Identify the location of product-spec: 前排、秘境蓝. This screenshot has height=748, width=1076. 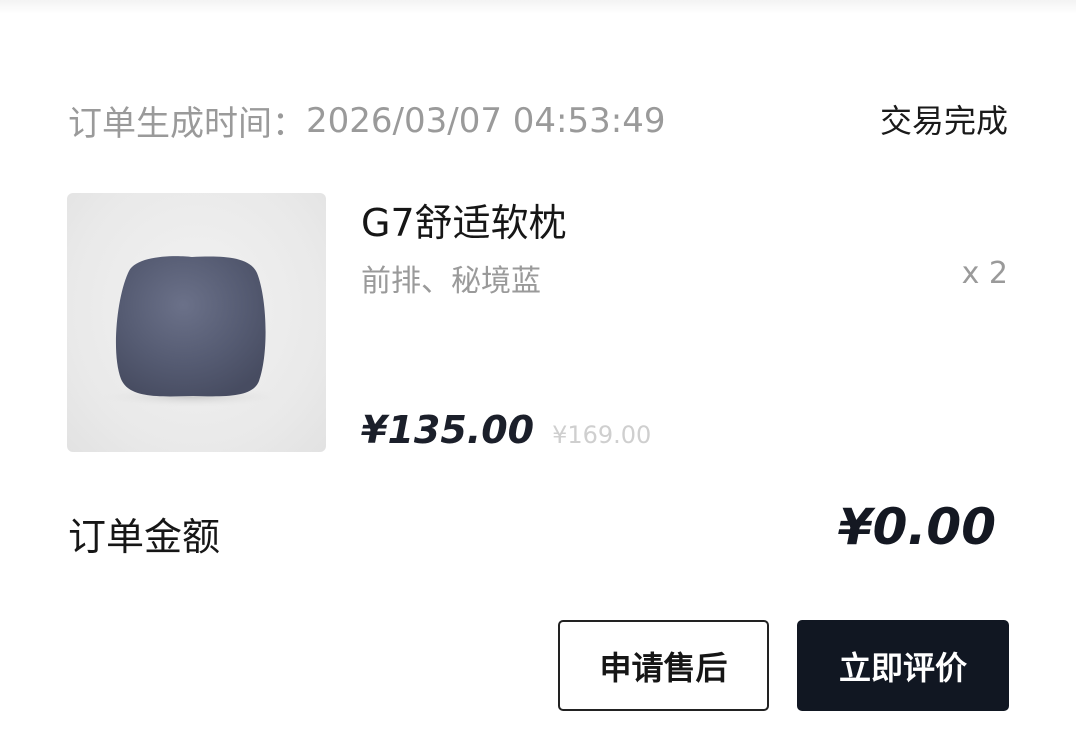
(451, 281).